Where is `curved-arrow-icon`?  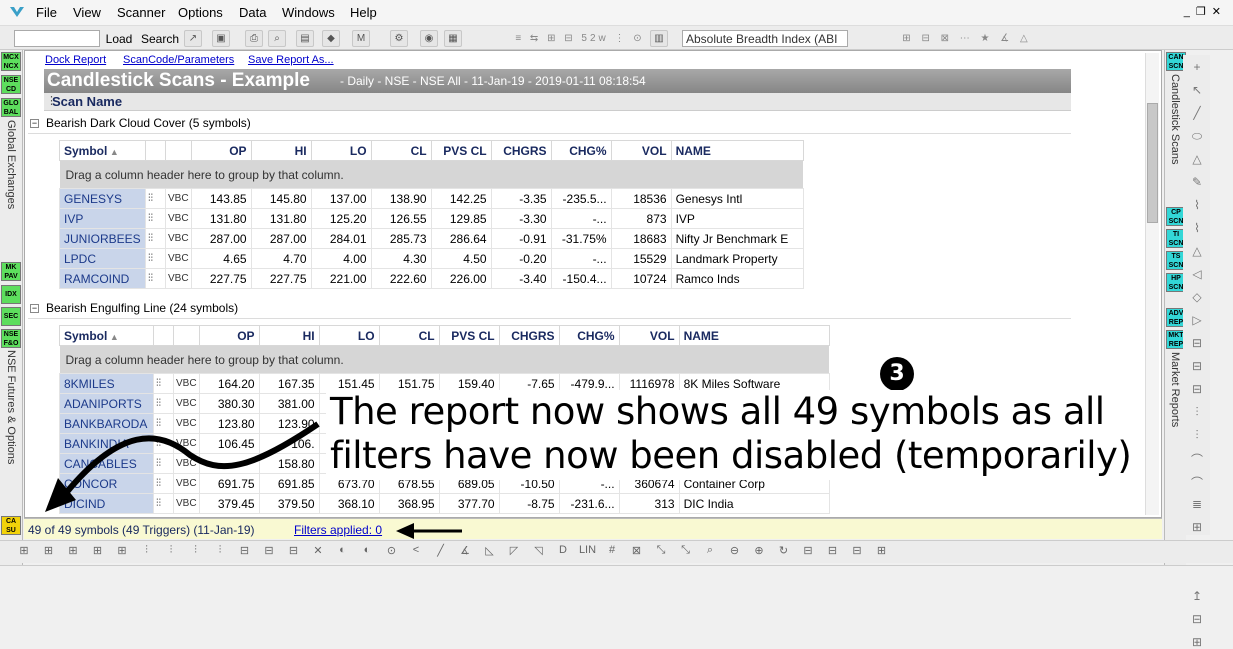 curved-arrow-icon is located at coordinates (189, 460).